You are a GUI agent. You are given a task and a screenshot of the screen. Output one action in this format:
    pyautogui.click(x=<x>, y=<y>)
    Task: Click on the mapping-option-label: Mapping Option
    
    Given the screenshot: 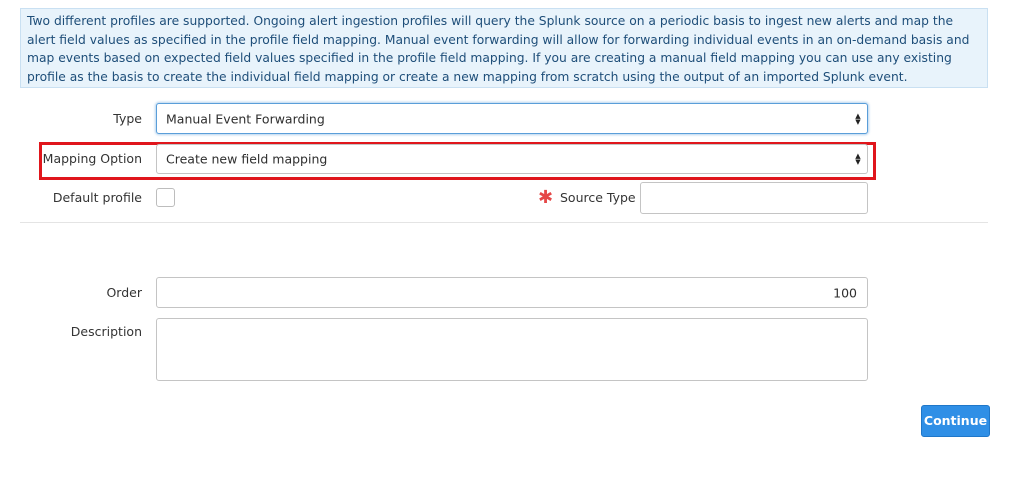 What is the action you would take?
    pyautogui.click(x=92, y=158)
    